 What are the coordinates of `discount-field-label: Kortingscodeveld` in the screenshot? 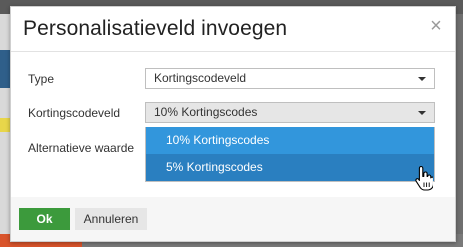 It's located at (74, 113).